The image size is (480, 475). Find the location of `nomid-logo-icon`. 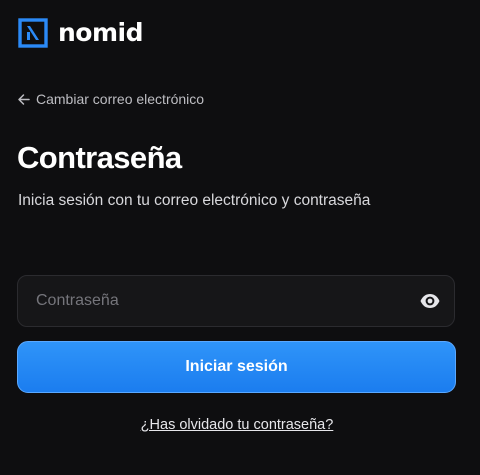

nomid-logo-icon is located at coordinates (33, 33).